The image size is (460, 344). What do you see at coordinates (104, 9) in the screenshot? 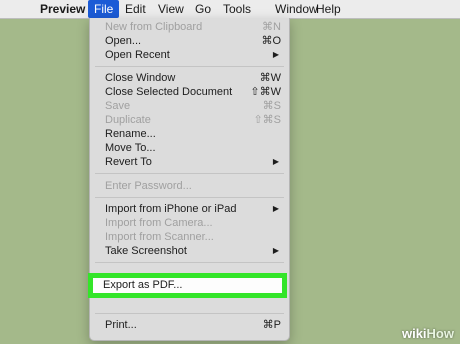
I see `menu-file: File` at bounding box center [104, 9].